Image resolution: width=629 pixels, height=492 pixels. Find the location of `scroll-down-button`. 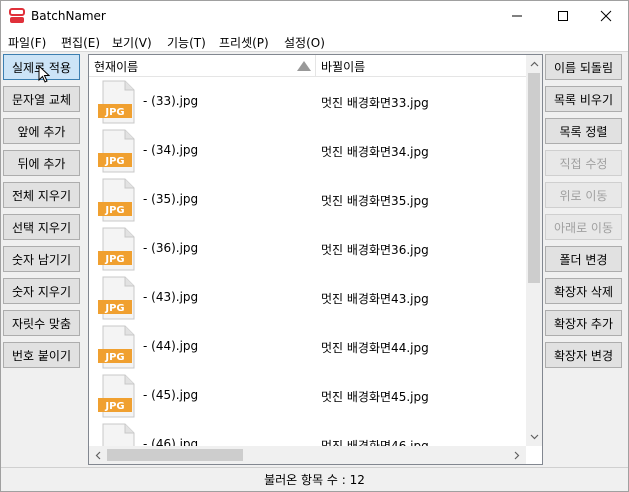

scroll-down-button is located at coordinates (534, 437).